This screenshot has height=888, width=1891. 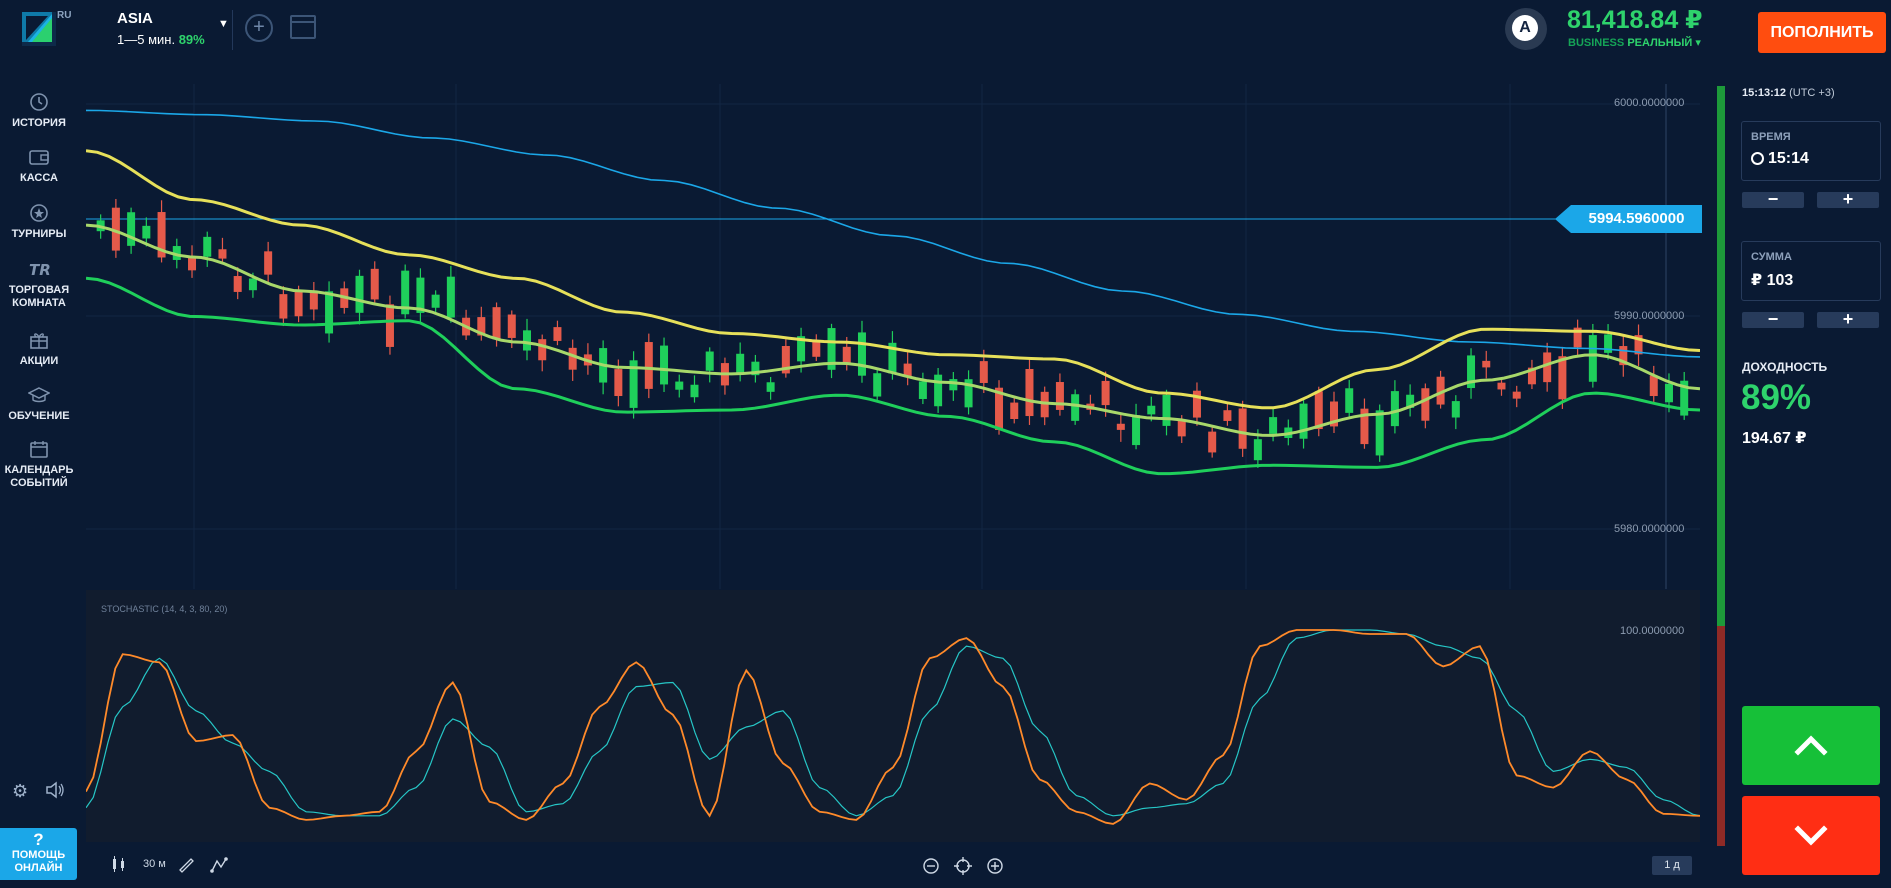 What do you see at coordinates (1848, 319) in the screenshot?
I see `amount-plus-button: +` at bounding box center [1848, 319].